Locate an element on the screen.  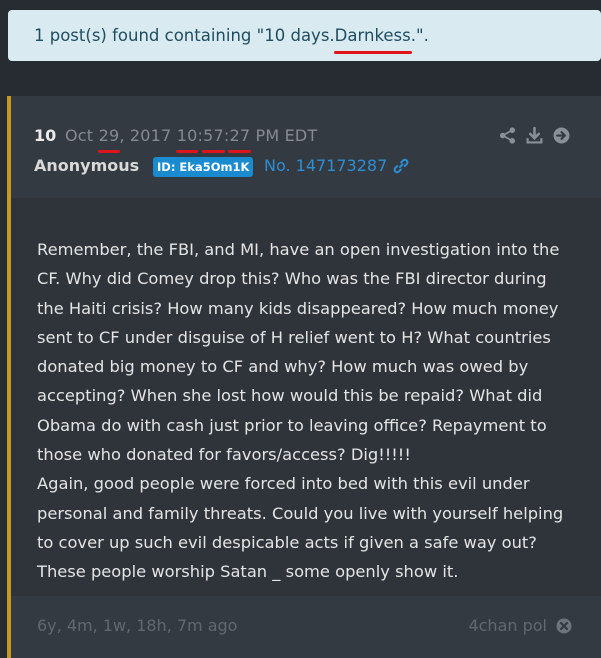
post-timestamp: Oct 29, 2017 10:57:27 PM EDT is located at coordinates (191, 139).